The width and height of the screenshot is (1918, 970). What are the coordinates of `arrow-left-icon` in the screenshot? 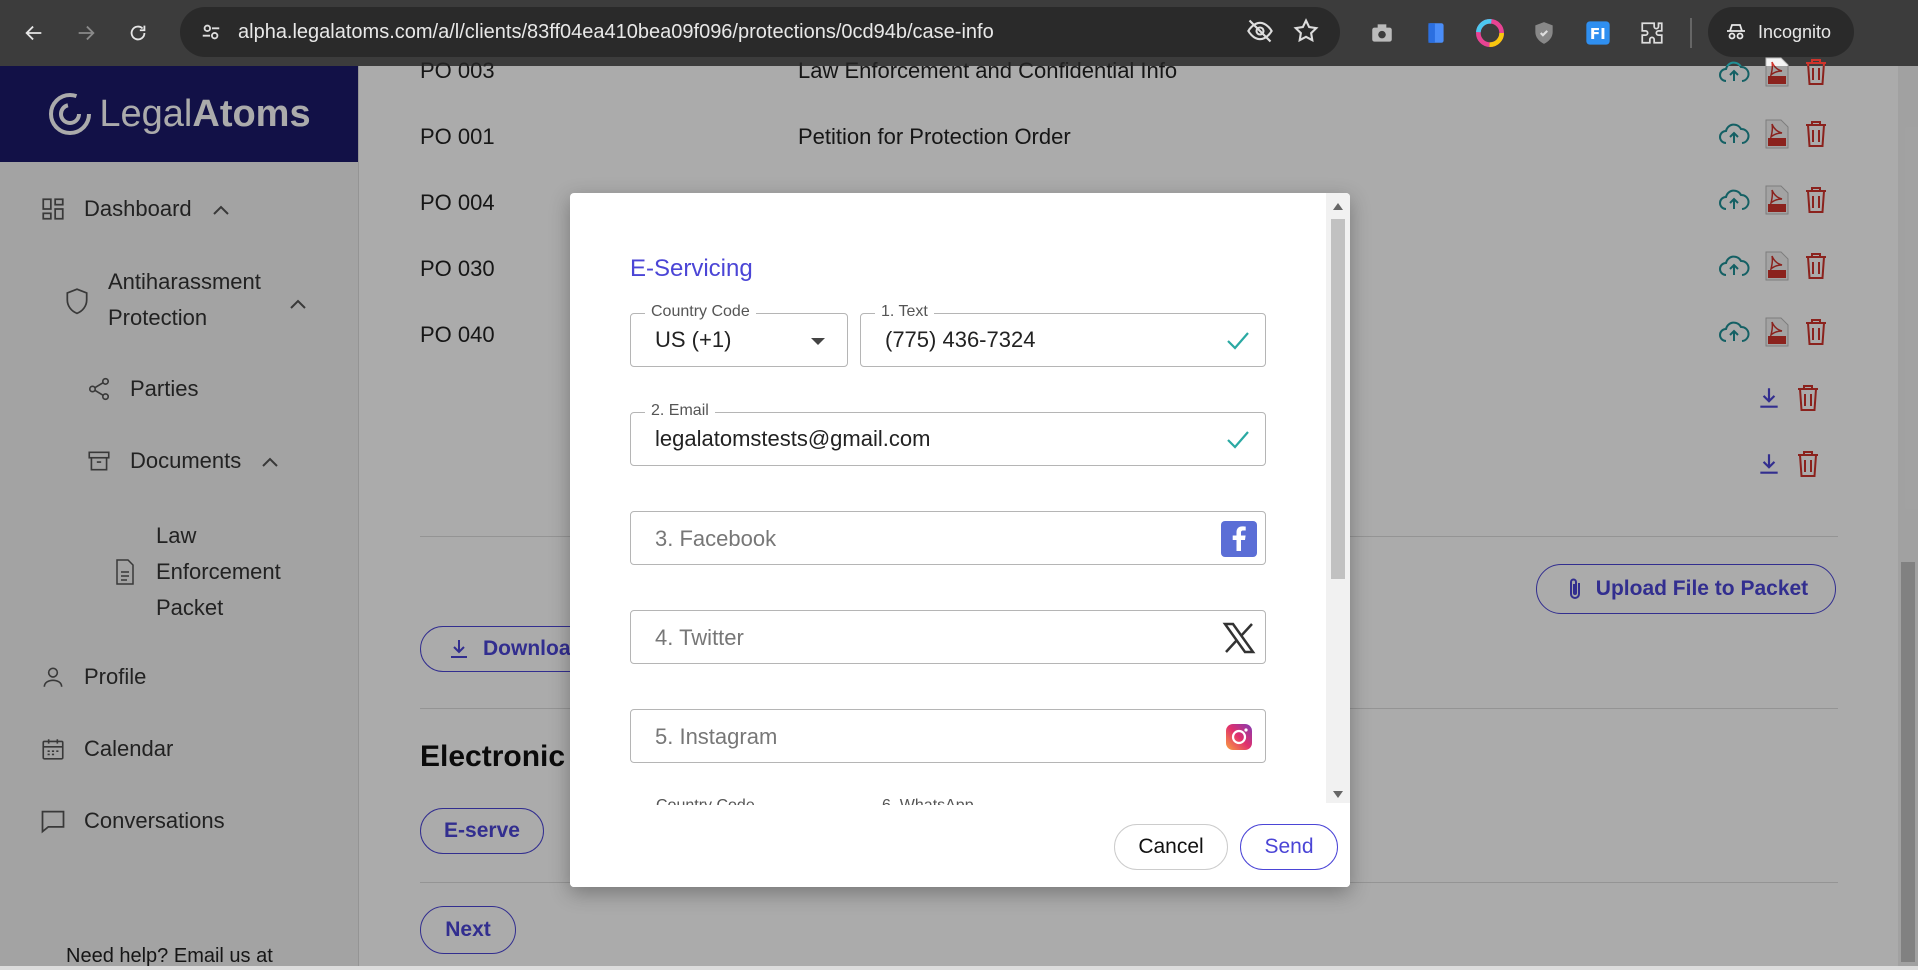 It's located at (33, 33).